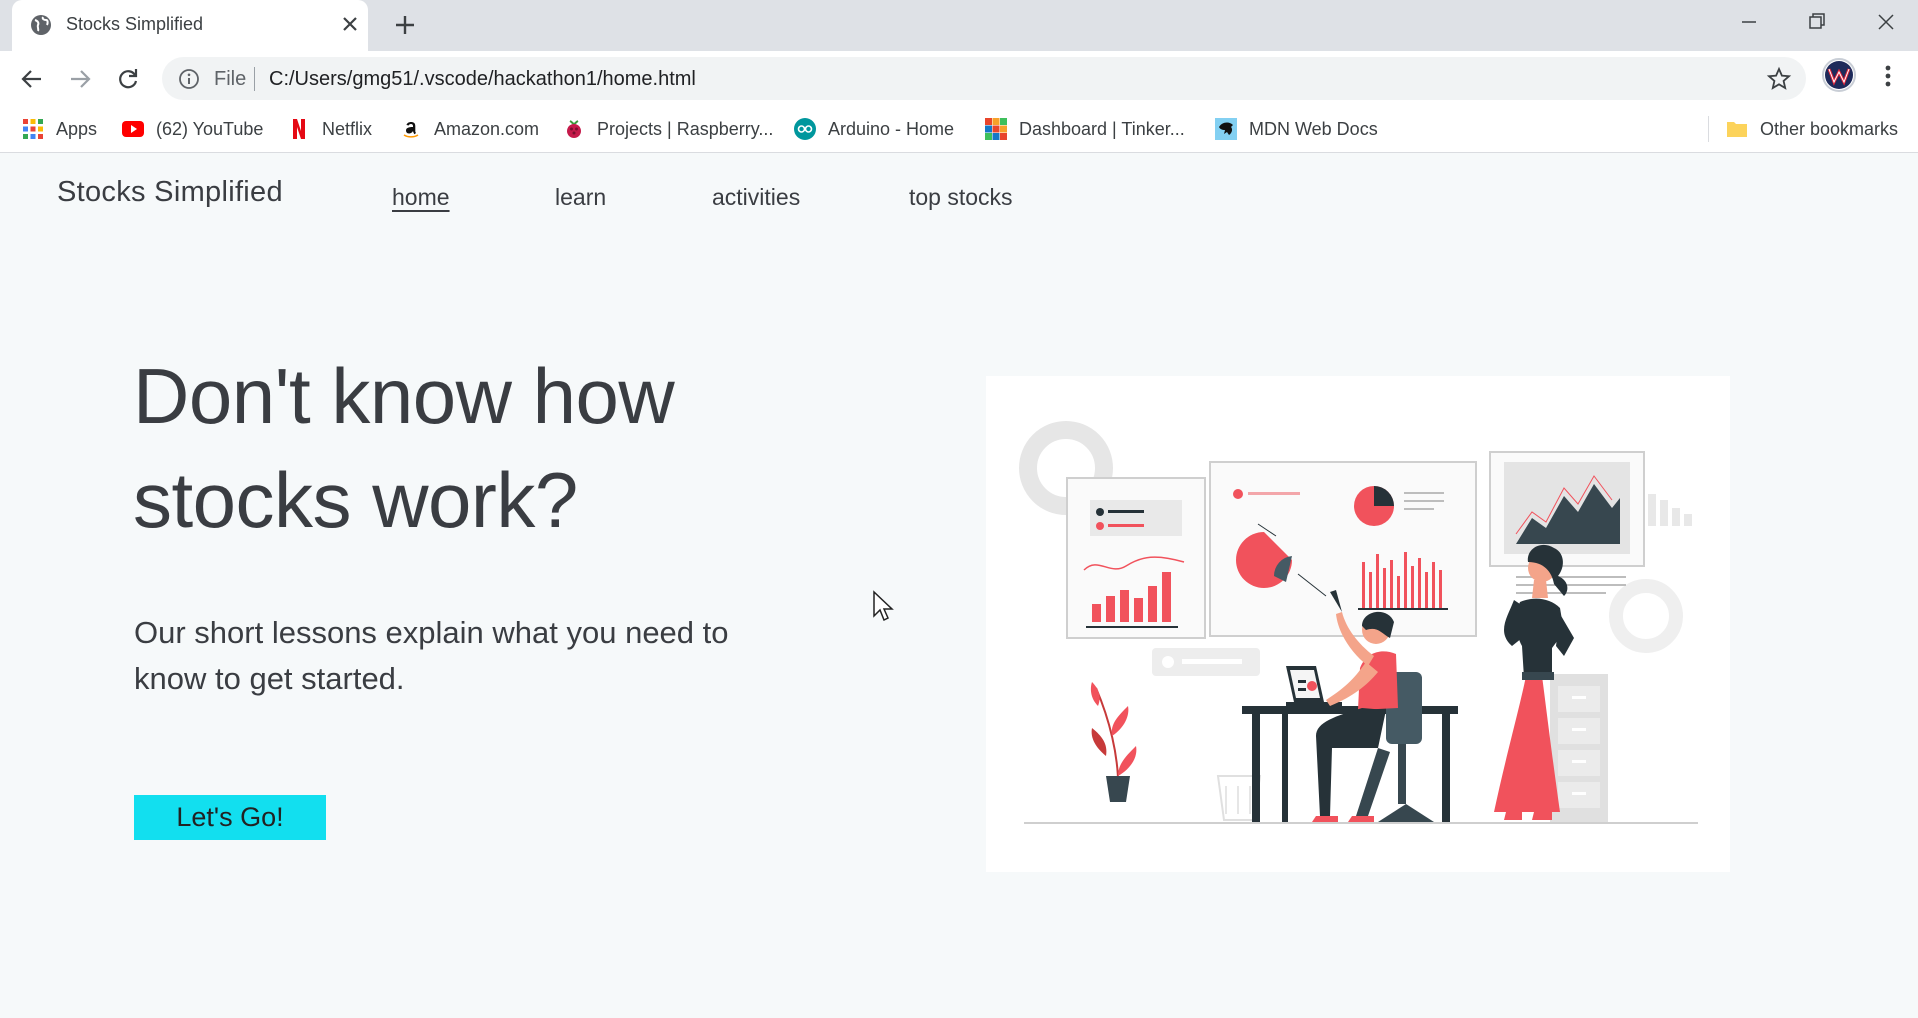 This screenshot has width=1918, height=1018. Describe the element at coordinates (805, 129) in the screenshot. I see `arduino-icon` at that location.